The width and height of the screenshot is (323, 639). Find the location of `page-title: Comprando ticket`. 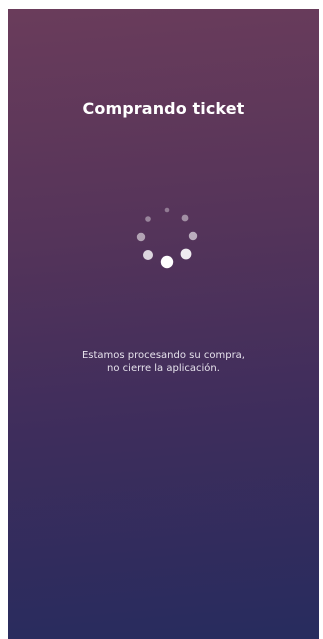

page-title: Comprando ticket is located at coordinates (163, 108).